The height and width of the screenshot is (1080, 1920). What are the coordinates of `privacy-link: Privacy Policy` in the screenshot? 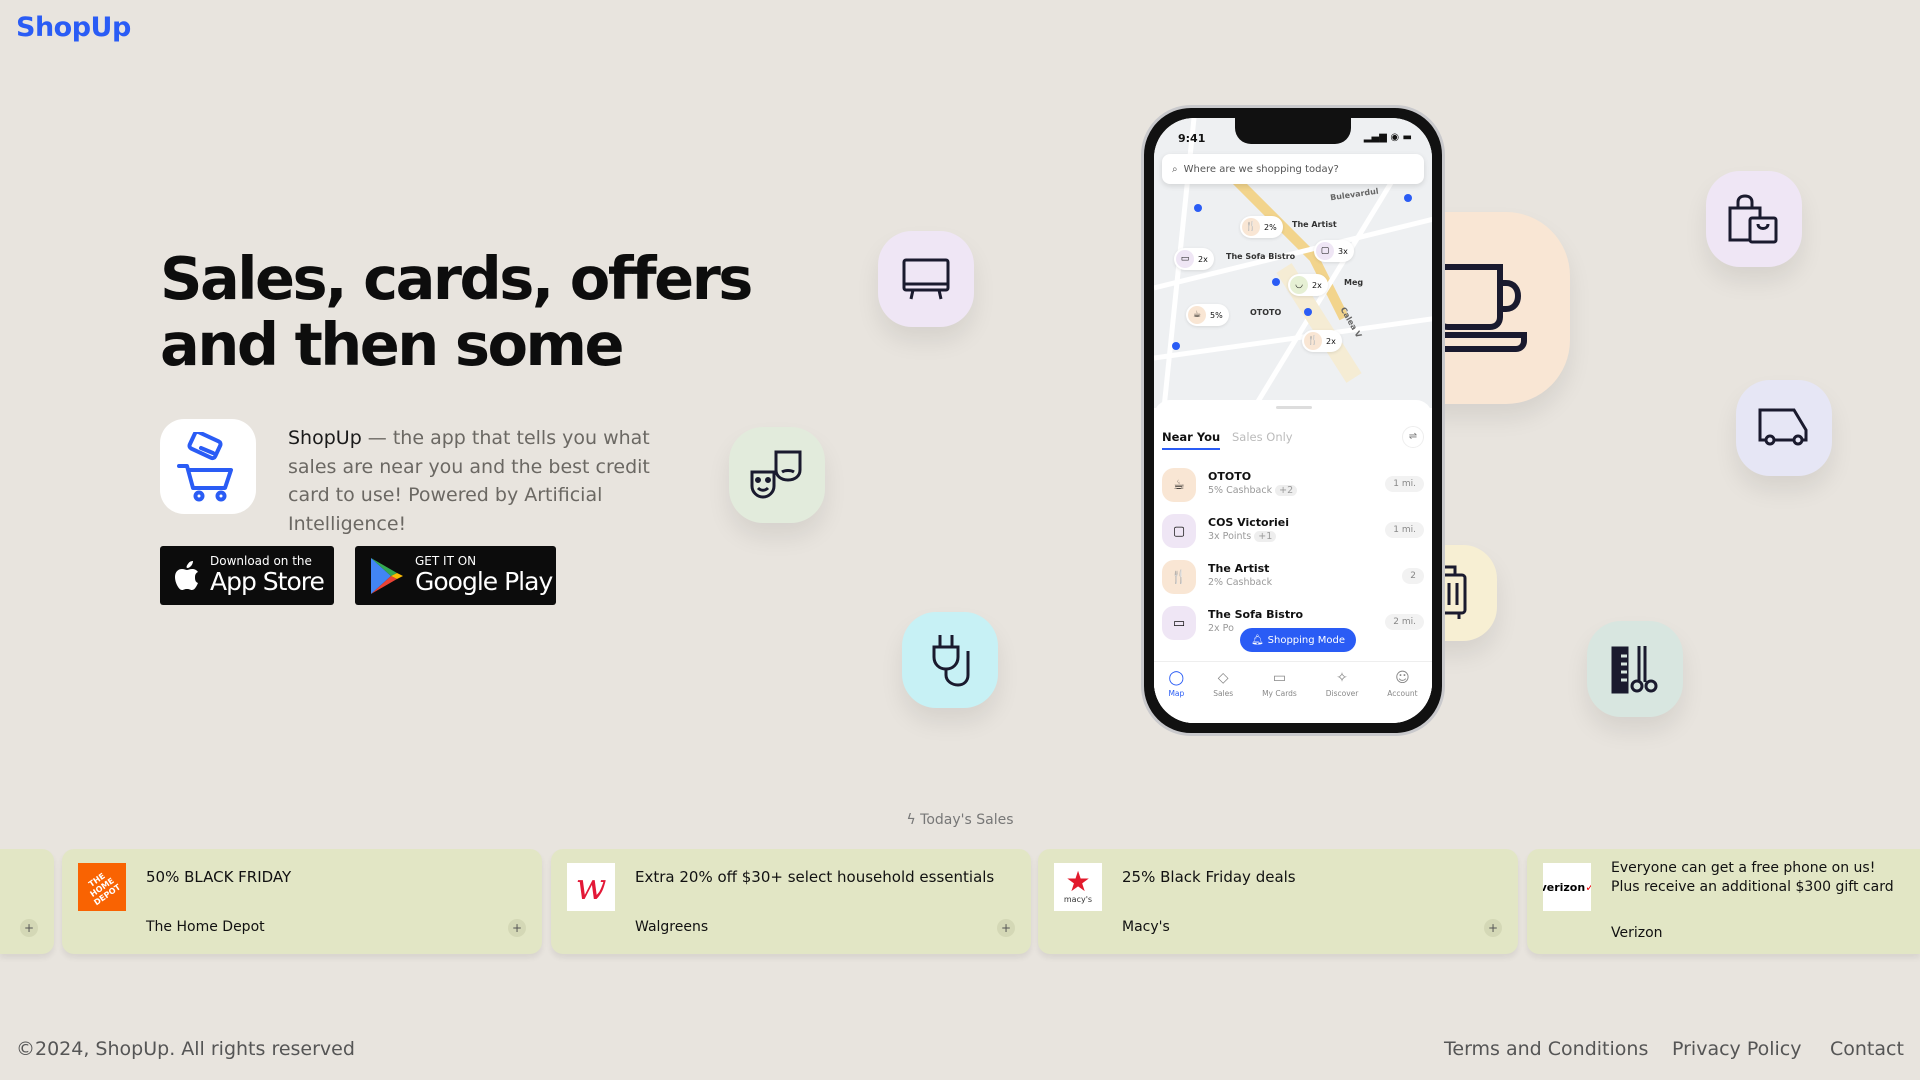 It's located at (1736, 1049).